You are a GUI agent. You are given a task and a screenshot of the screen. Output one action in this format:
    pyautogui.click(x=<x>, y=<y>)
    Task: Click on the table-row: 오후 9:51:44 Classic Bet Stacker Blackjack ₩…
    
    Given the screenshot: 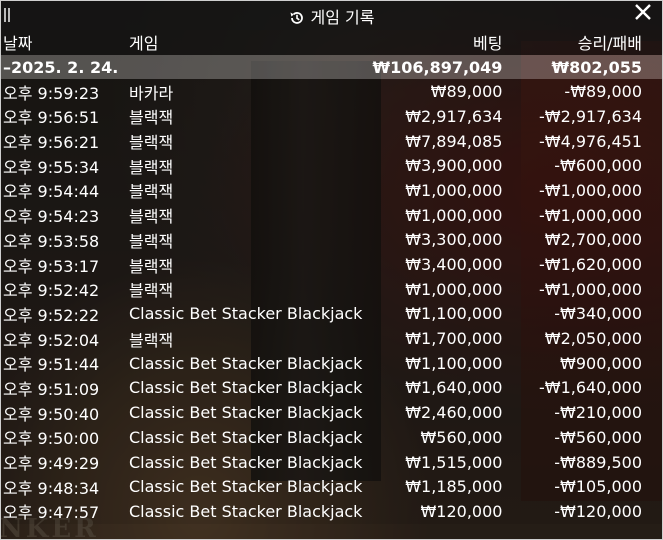 What is the action you would take?
    pyautogui.click(x=331, y=363)
    